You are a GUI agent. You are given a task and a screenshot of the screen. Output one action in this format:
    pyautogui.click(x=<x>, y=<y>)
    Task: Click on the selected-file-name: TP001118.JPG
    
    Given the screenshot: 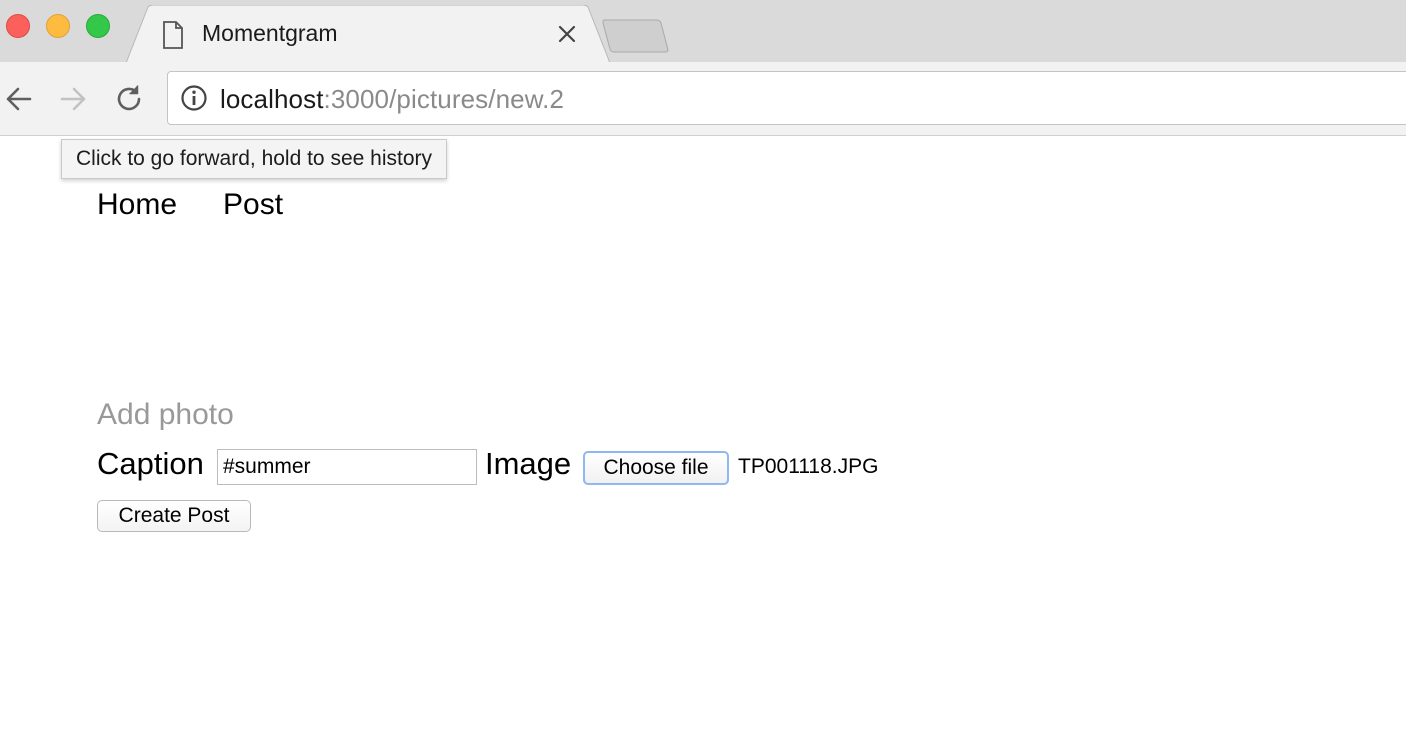 What is the action you would take?
    pyautogui.click(x=808, y=466)
    